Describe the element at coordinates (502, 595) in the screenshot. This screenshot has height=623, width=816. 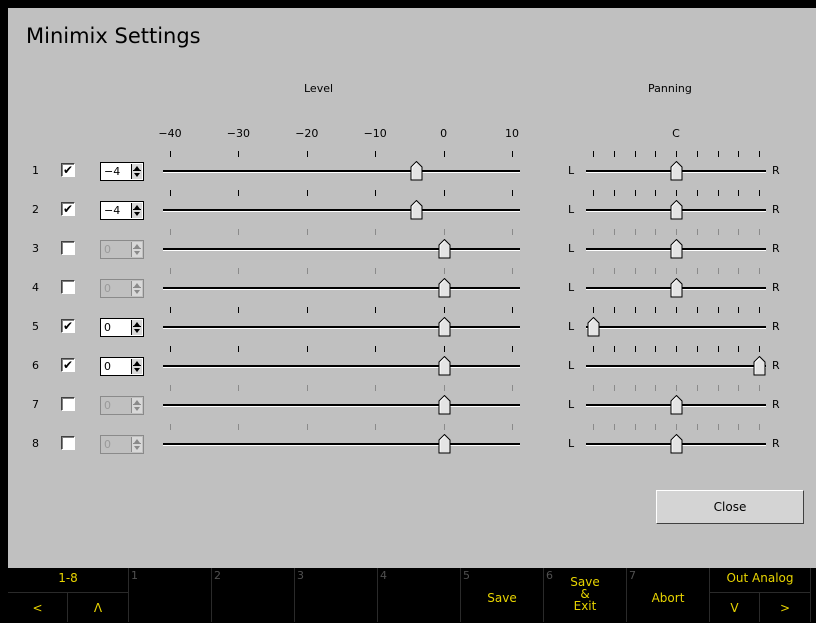
I see `function-key: 5 Save` at that location.